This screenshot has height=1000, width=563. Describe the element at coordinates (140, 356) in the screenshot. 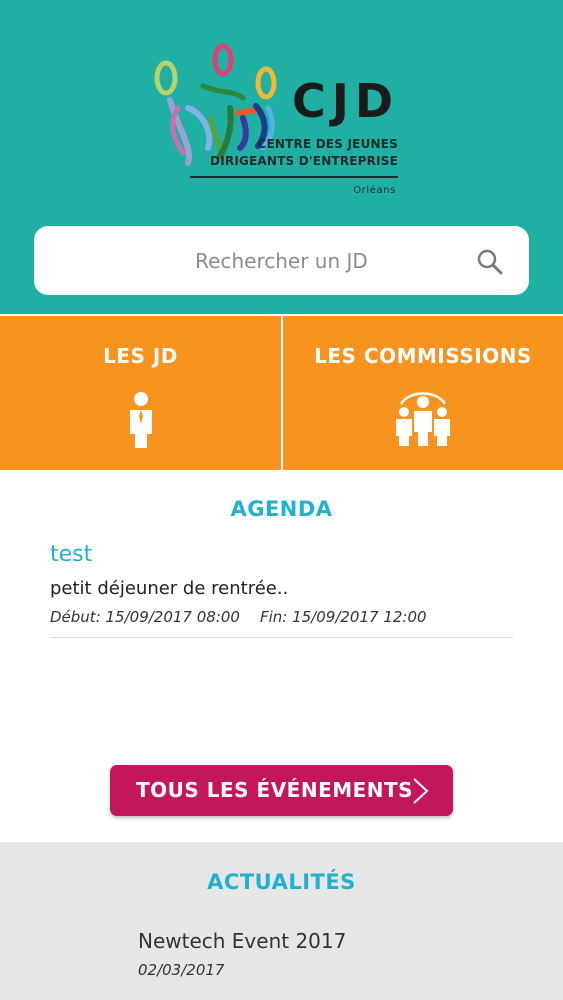

I see `tile-label: LES JD` at that location.